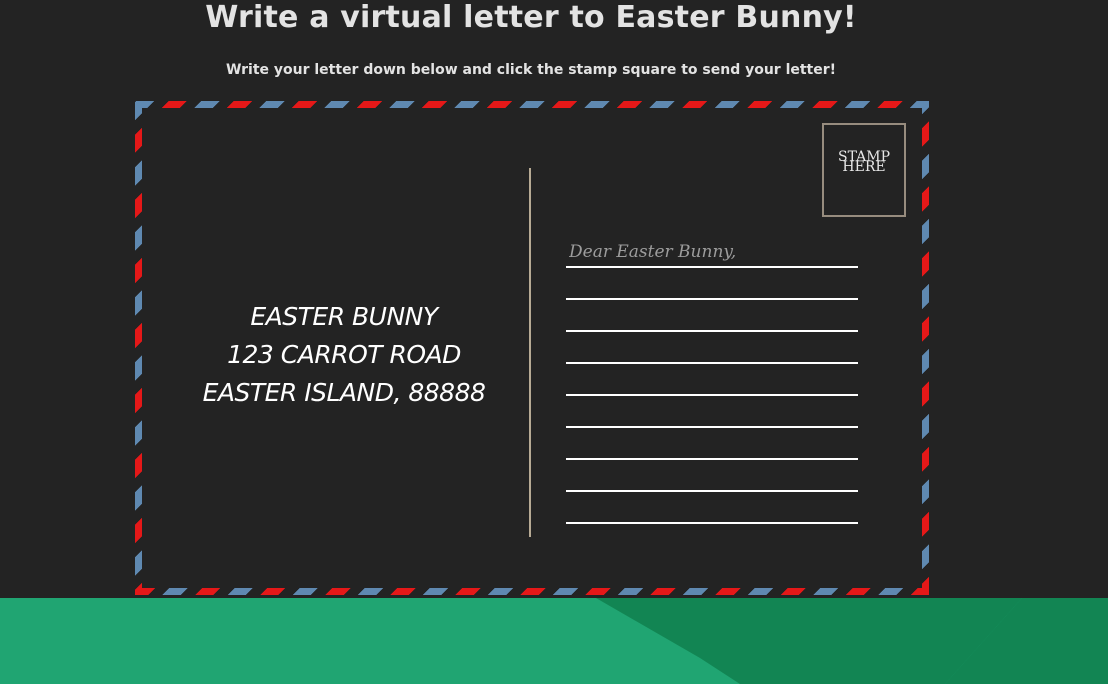  I want to click on address-street: 123 CARROT ROAD, so click(344, 354).